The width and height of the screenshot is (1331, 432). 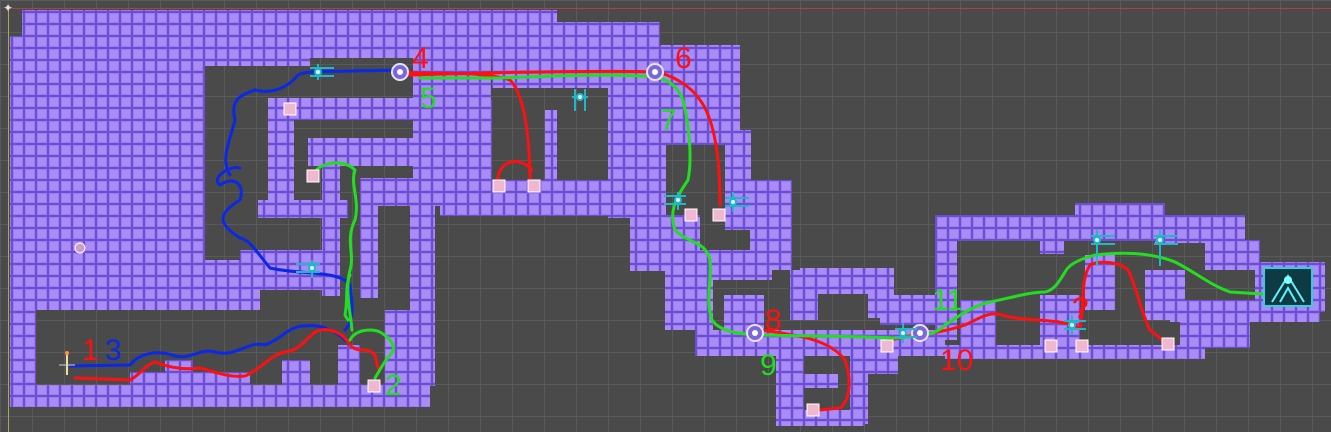 What do you see at coordinates (947, 300) in the screenshot?
I see `route-label-11: 11` at bounding box center [947, 300].